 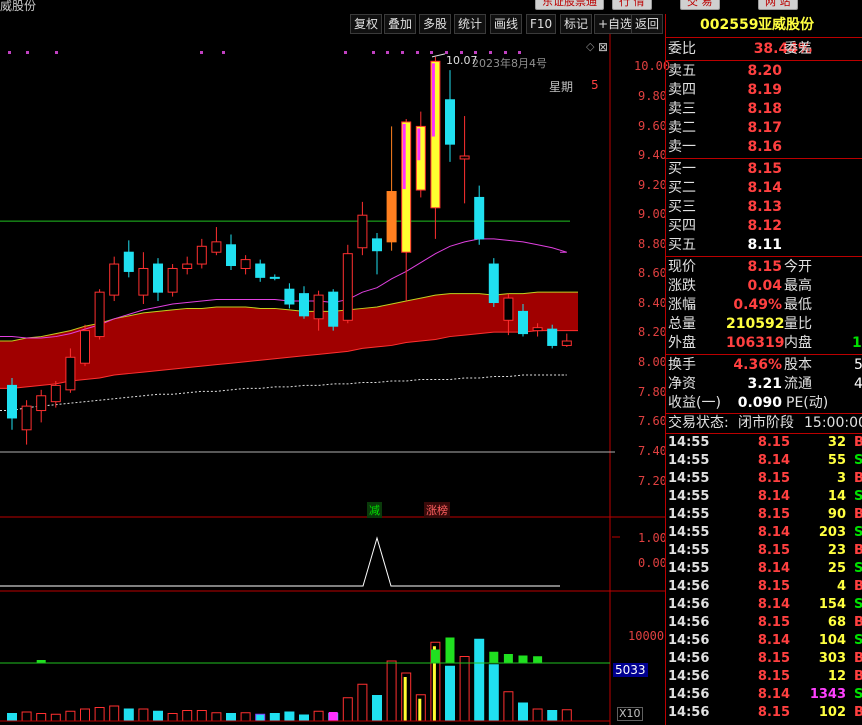 What do you see at coordinates (632, 5) in the screenshot?
I see `menu-market: 行 情` at bounding box center [632, 5].